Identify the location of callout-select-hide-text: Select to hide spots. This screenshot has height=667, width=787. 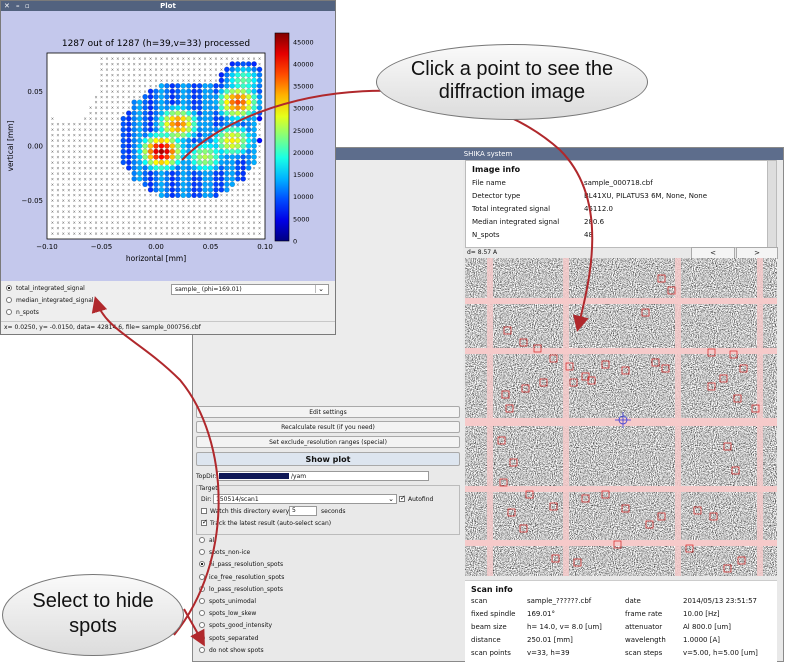
(93, 613).